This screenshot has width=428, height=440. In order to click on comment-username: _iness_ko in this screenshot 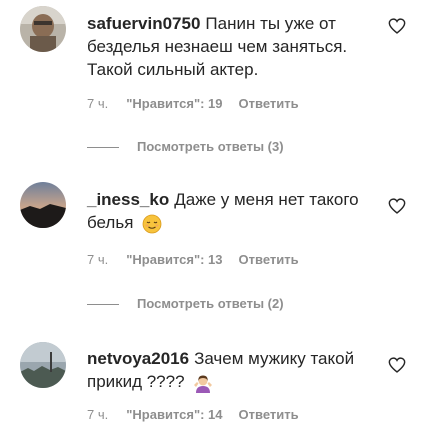, I will do `click(128, 199)`.